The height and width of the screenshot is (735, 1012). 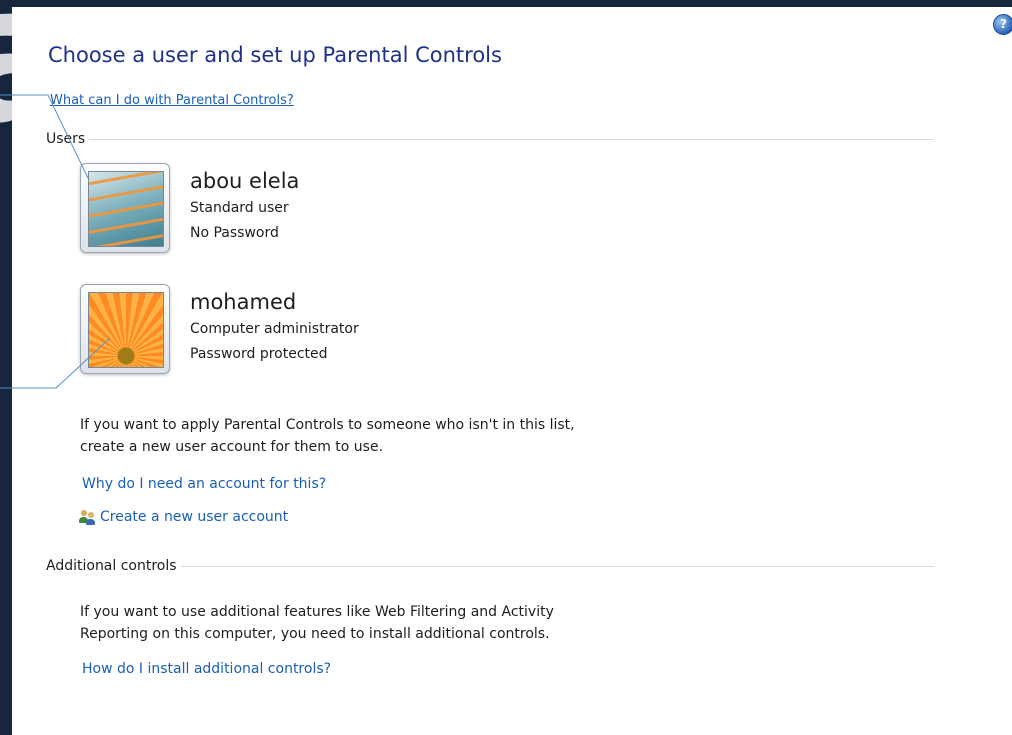 I want to click on create-user-row: Create a new user account, so click(x=183, y=517).